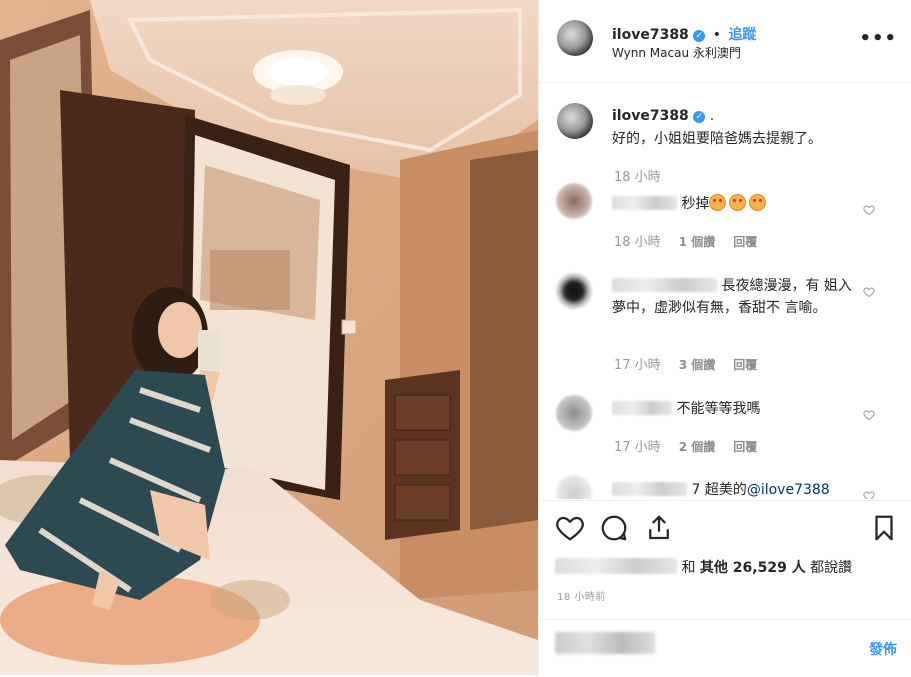 This screenshot has width=911, height=677. Describe the element at coordinates (575, 38) in the screenshot. I see `author-avatar` at that location.